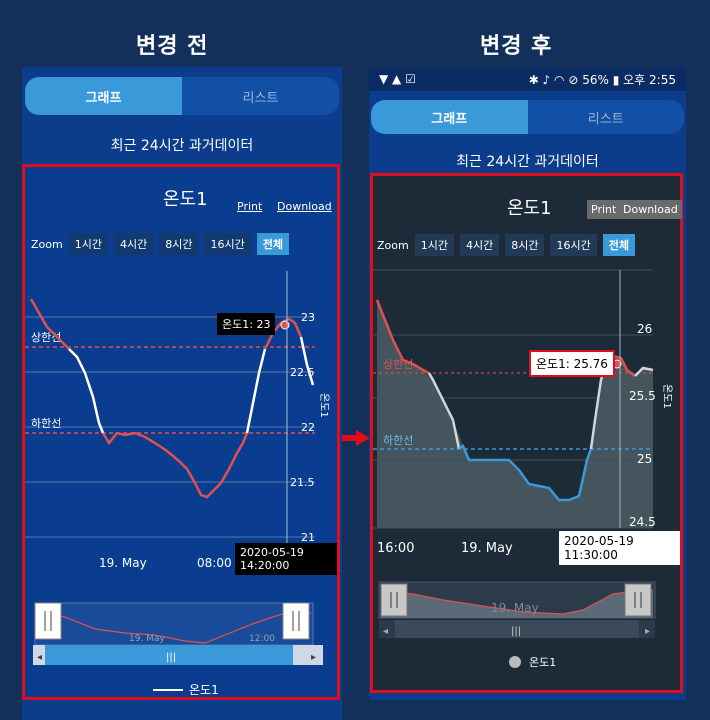 The image size is (710, 720). I want to click on before-time-tooltip: 2020-05-19 14:20:00, so click(286, 559).